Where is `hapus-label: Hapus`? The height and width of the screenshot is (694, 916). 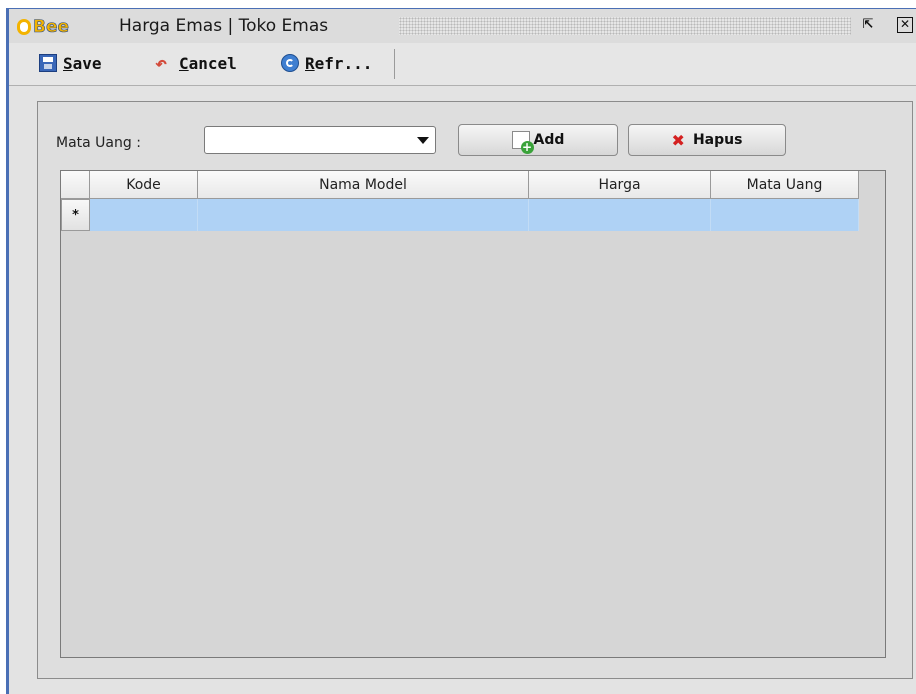
hapus-label: Hapus is located at coordinates (717, 140).